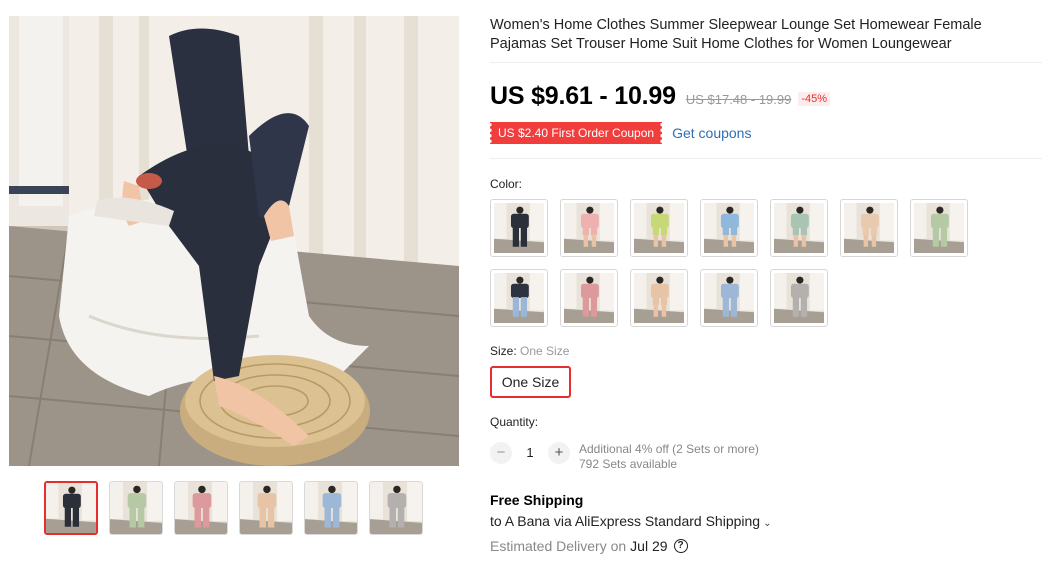 This screenshot has width=1055, height=567. I want to click on quantity-label: Quantity:, so click(514, 422).